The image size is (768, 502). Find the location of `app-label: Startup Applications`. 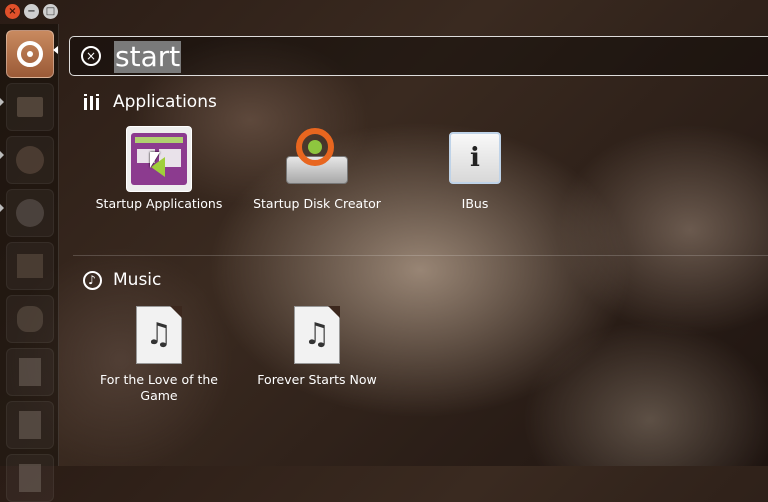

app-label: Startup Applications is located at coordinates (159, 203).